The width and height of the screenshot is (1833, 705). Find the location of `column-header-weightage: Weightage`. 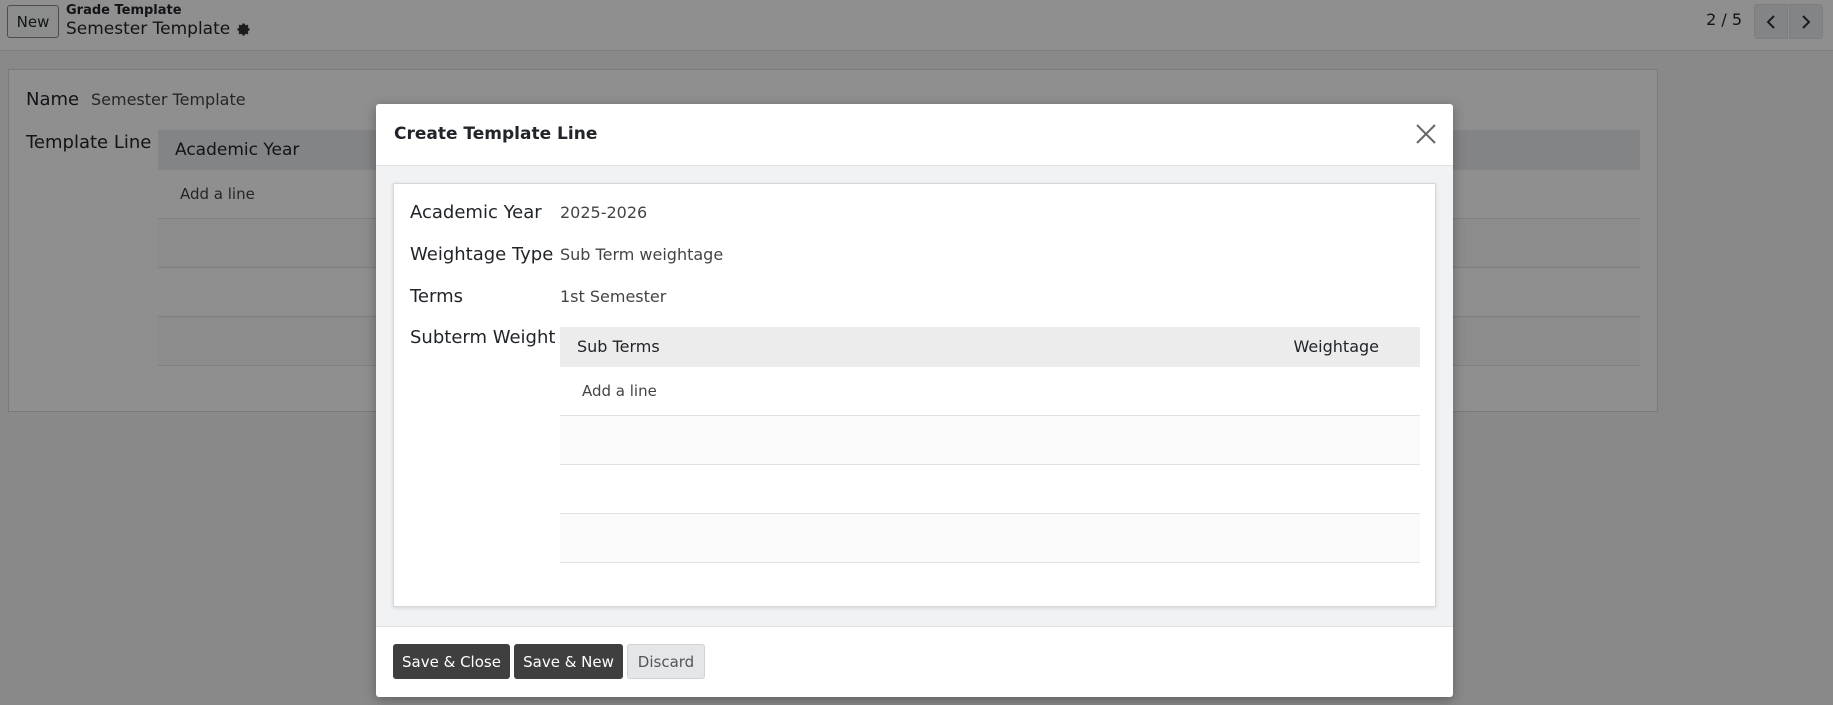

column-header-weightage: Weightage is located at coordinates (1336, 346).